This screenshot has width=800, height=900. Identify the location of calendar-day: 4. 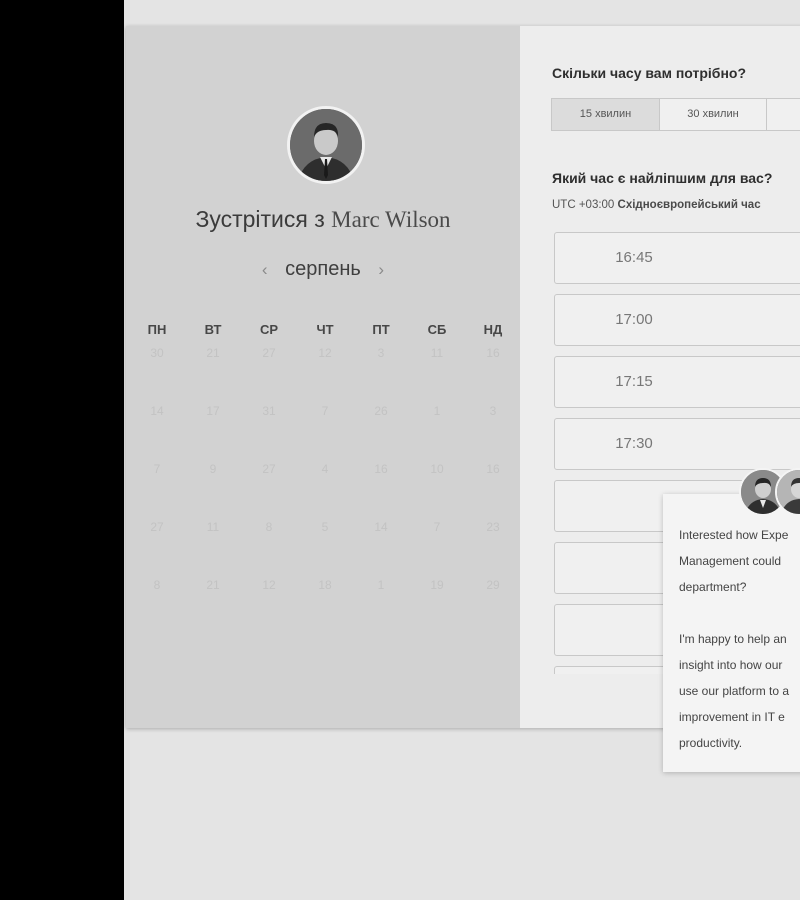
(325, 469).